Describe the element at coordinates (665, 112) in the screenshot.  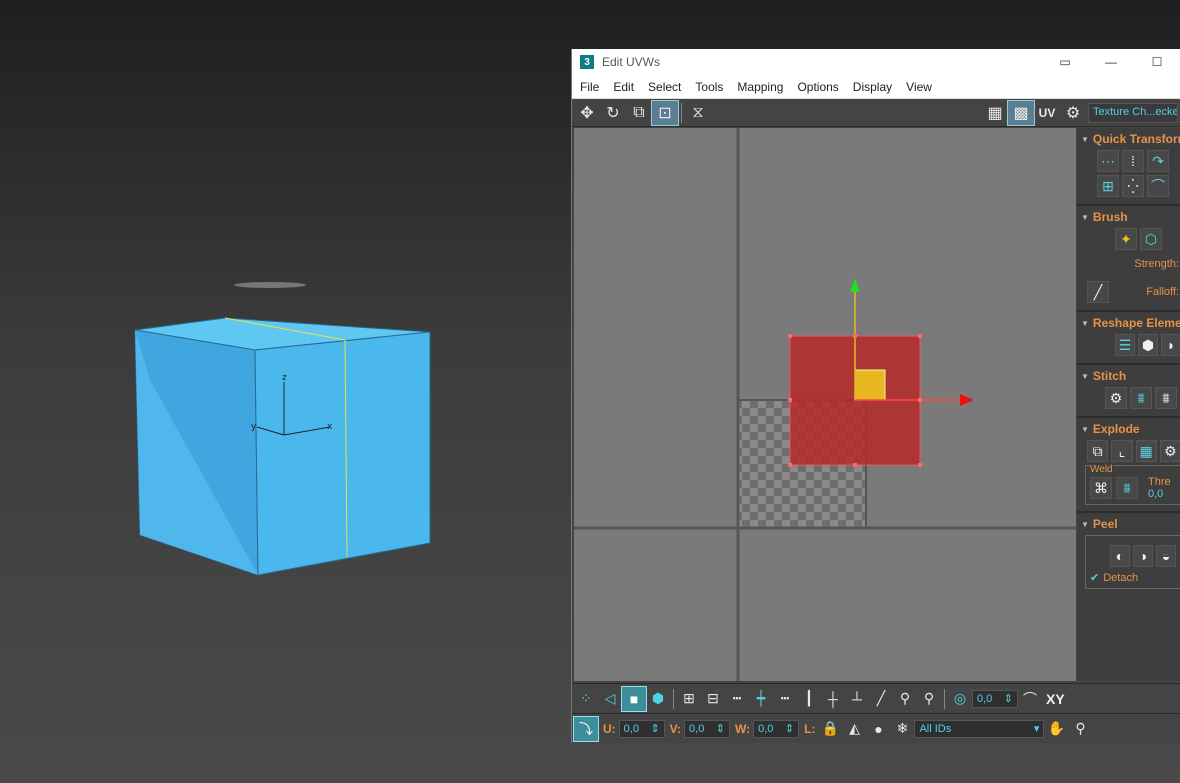
I see `freeform-icon: ⊡` at that location.